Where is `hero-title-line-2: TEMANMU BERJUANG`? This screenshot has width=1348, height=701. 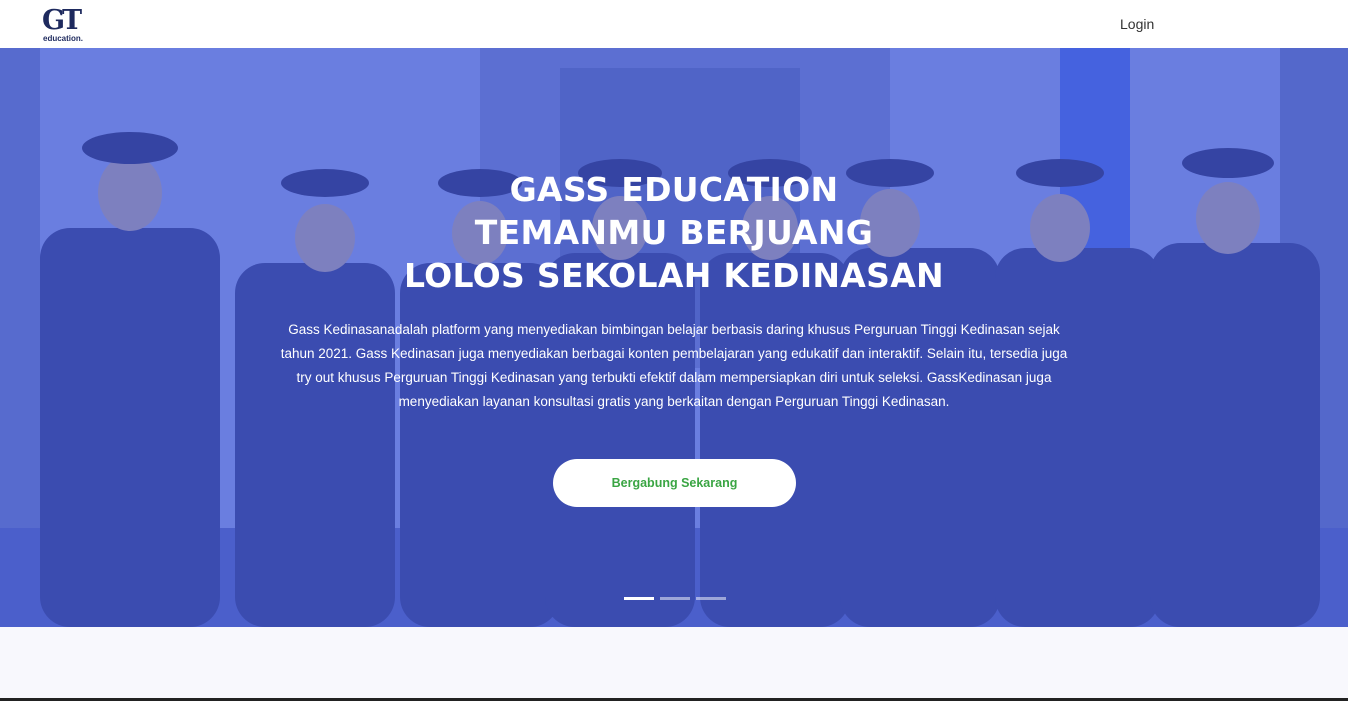 hero-title-line-2: TEMANMU BERJUANG is located at coordinates (674, 232).